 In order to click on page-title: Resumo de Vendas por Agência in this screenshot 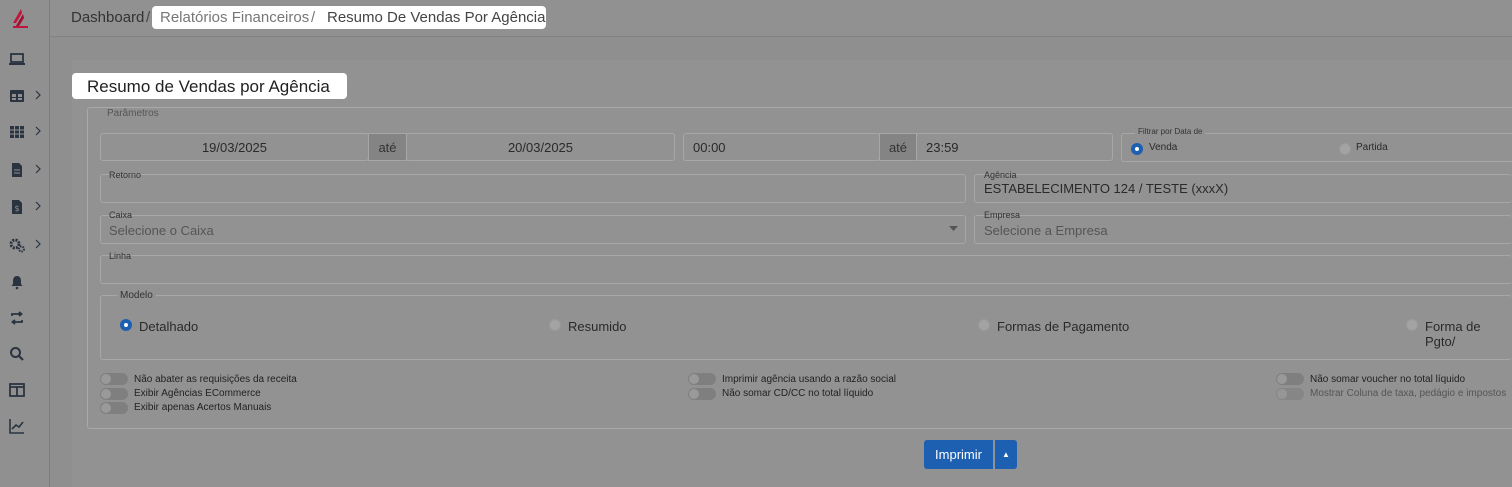, I will do `click(208, 86)`.